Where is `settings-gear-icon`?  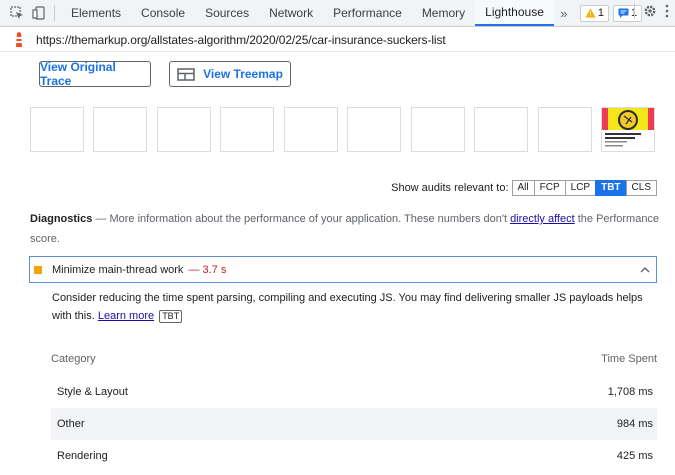 settings-gear-icon is located at coordinates (650, 11).